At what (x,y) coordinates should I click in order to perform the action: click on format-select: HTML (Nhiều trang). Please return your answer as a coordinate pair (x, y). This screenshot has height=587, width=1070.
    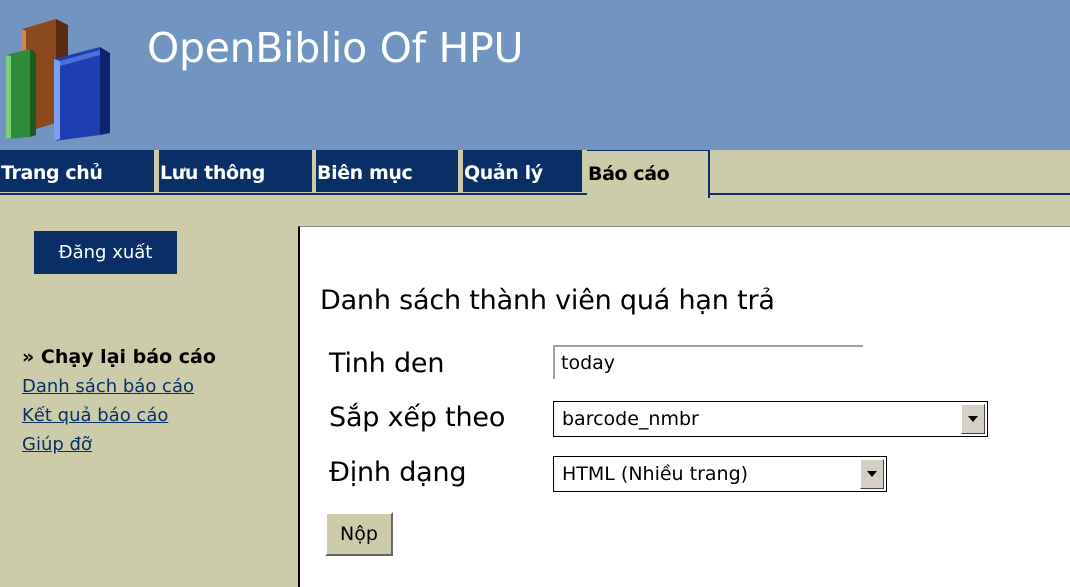
    Looking at the image, I should click on (720, 474).